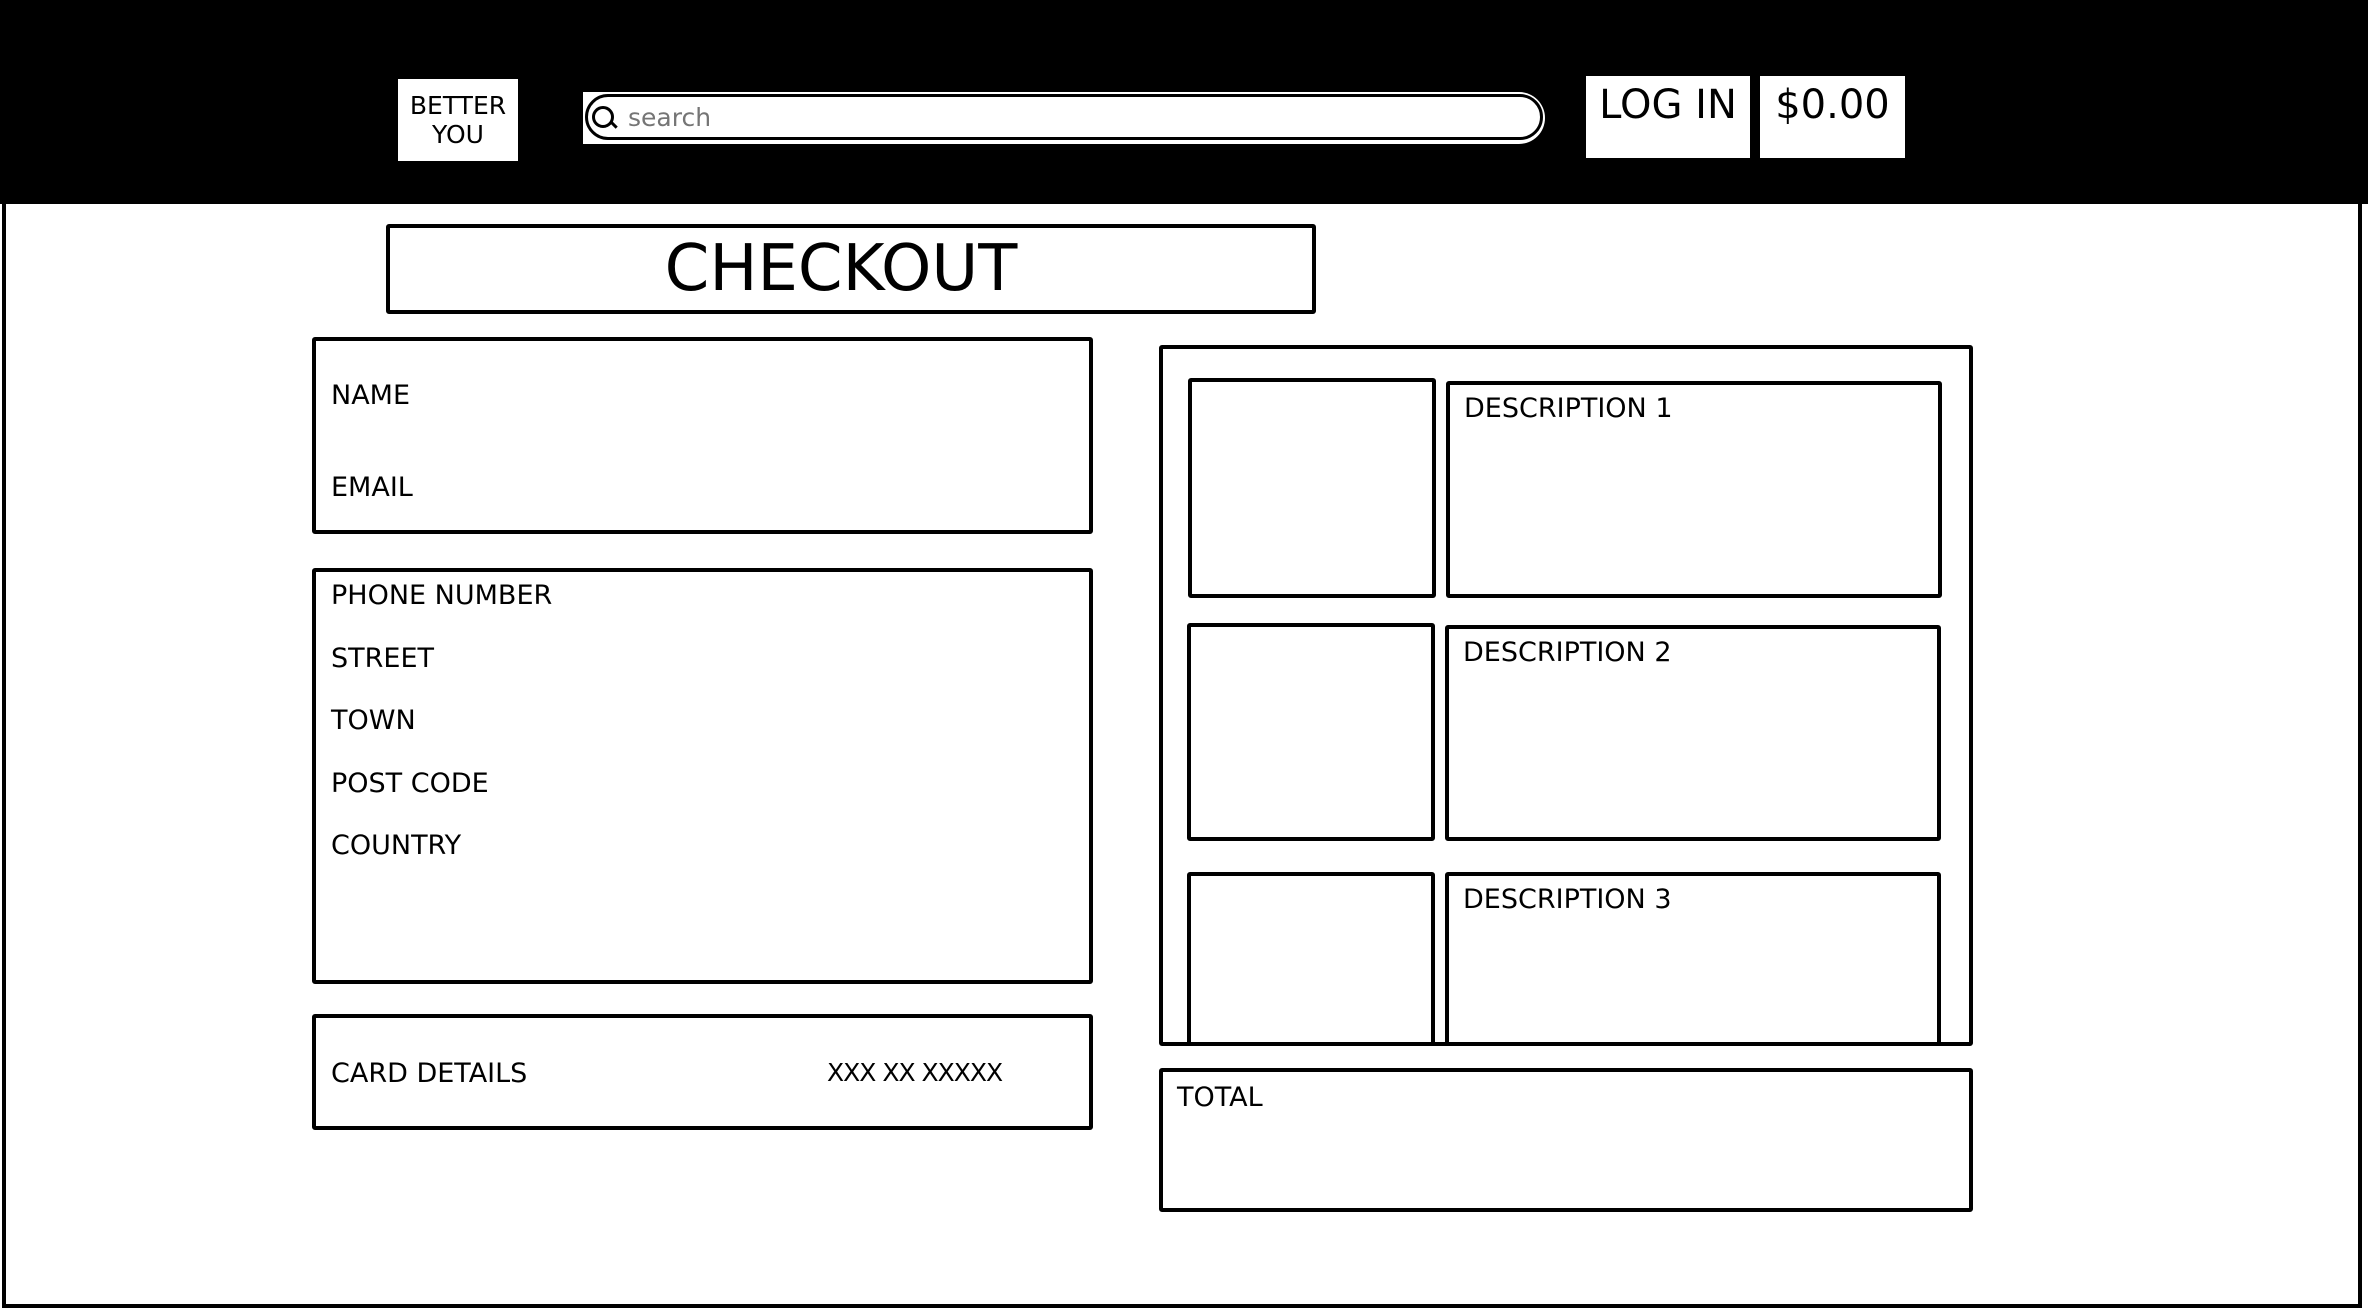 The image size is (2368, 1316). Describe the element at coordinates (1311, 732) in the screenshot. I see `item-2-image` at that location.